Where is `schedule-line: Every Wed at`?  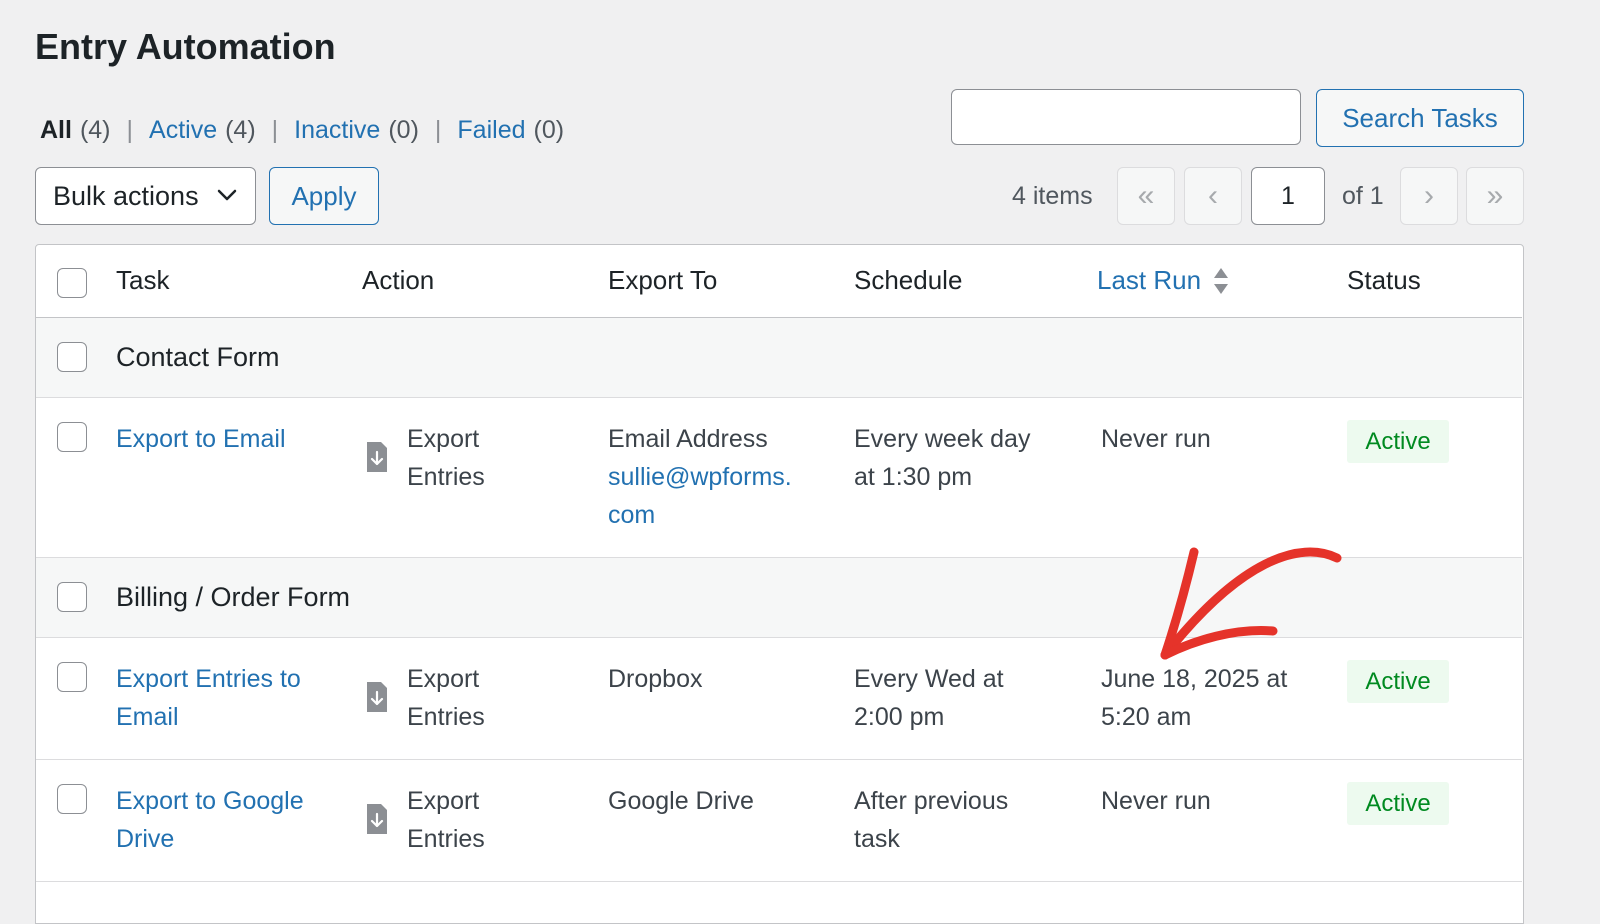 schedule-line: Every Wed at is located at coordinates (929, 679).